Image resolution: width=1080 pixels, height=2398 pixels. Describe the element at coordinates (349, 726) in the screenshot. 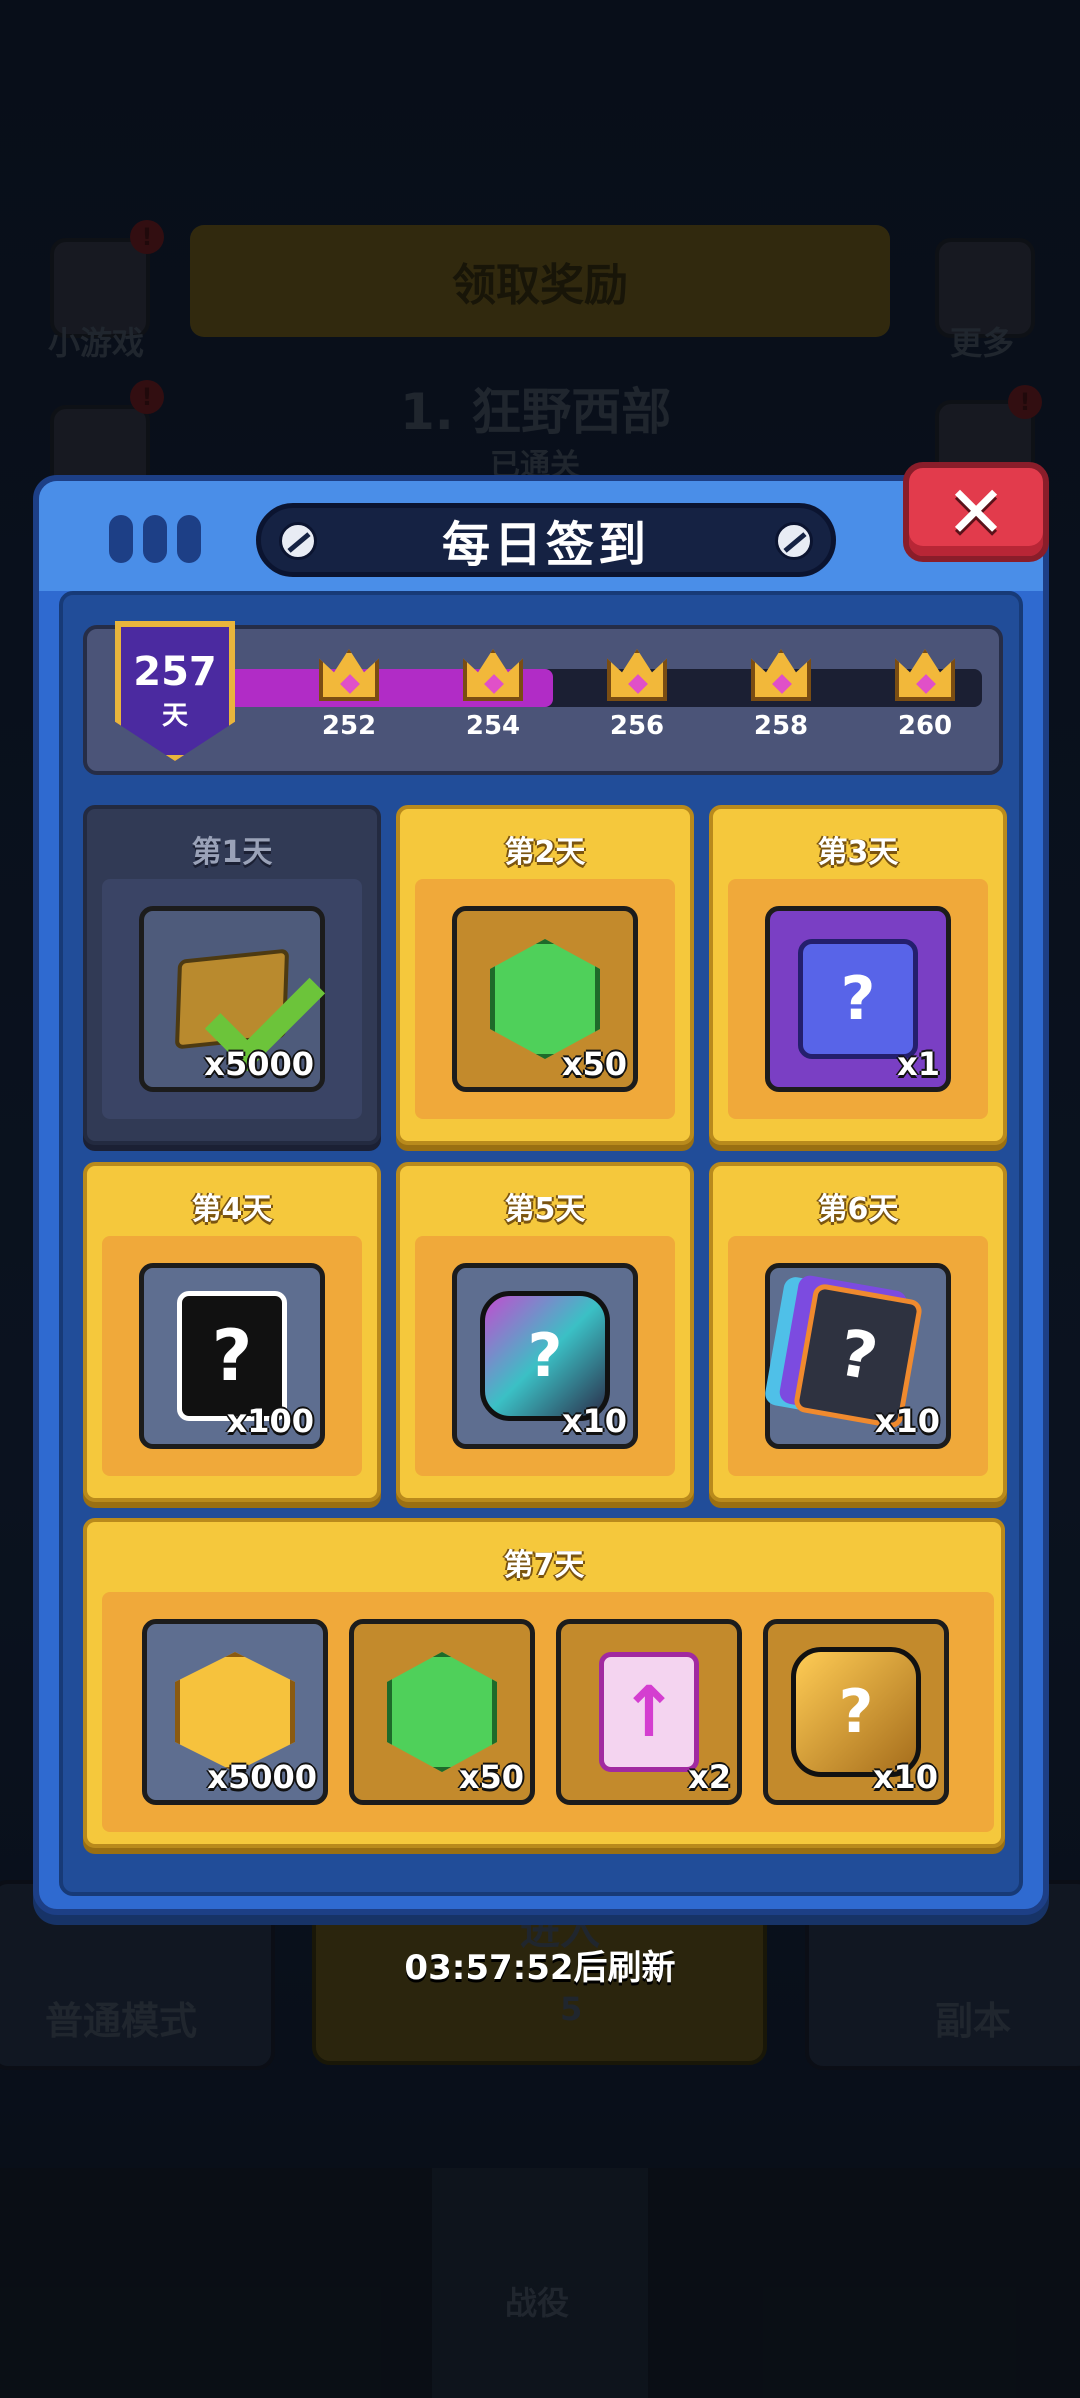

I see `milestone-label: 252` at that location.